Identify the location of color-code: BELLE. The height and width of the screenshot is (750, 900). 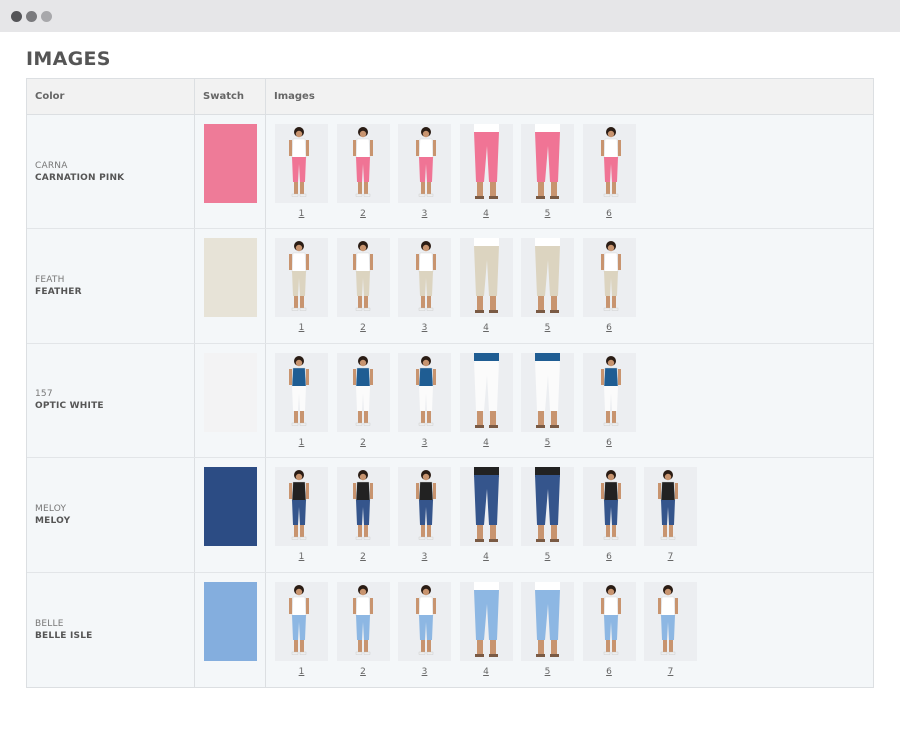
(49, 623).